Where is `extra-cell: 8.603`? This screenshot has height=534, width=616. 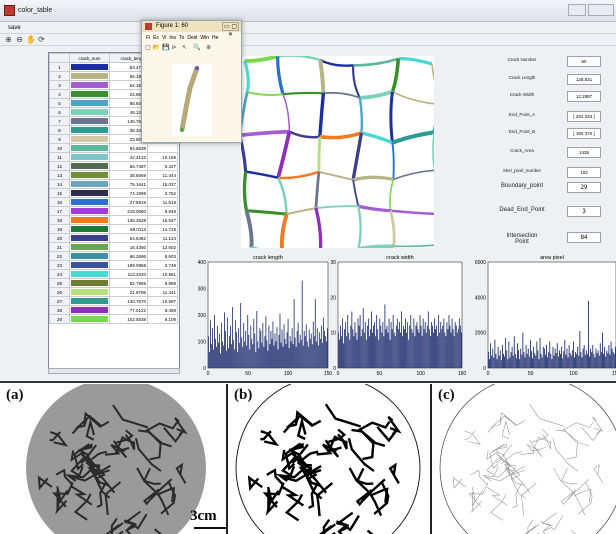
extra-cell: 8.603 is located at coordinates (162, 256).